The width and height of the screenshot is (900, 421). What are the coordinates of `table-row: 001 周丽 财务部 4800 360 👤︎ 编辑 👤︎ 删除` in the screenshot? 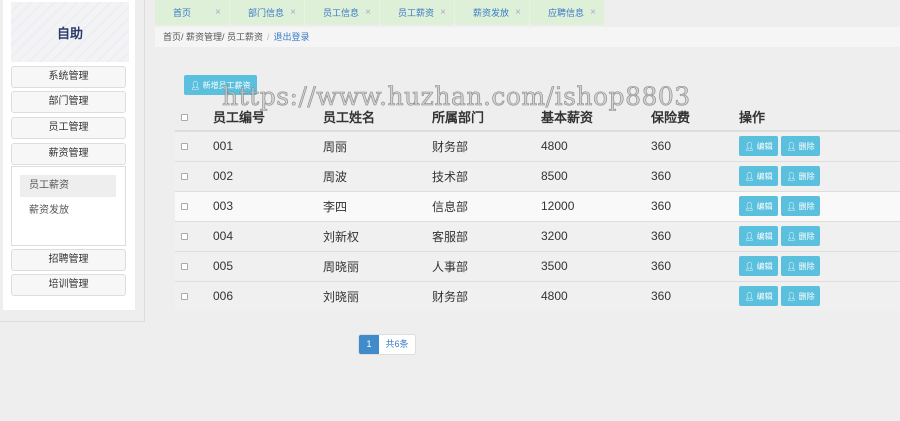 It's located at (537, 145).